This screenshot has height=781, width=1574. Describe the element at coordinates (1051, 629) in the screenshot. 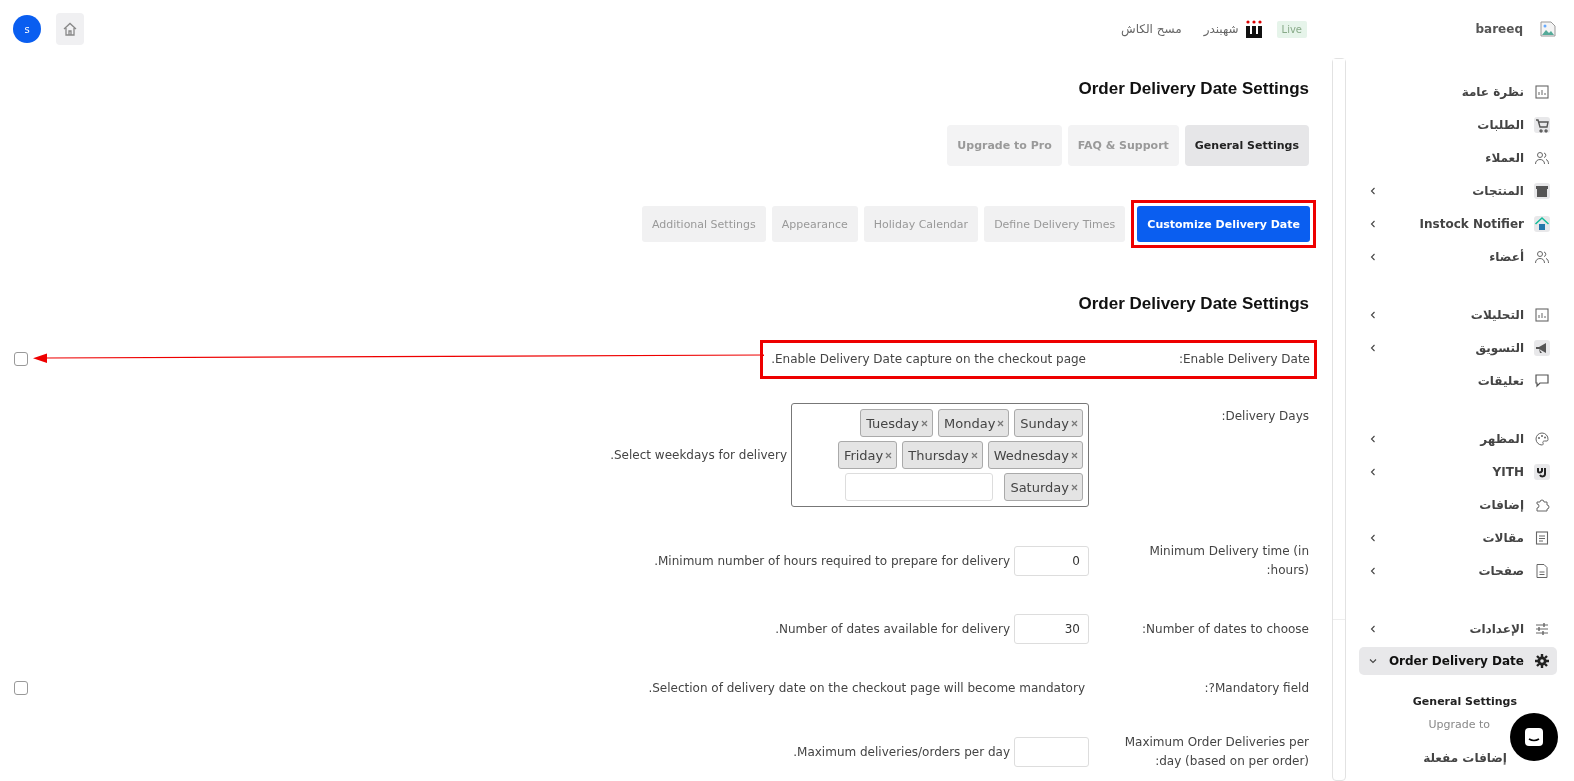

I see `number-field: 30` at that location.